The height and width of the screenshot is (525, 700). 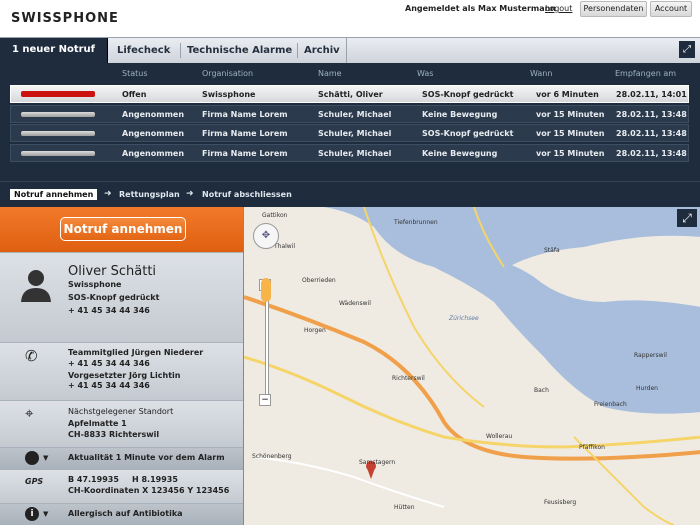 I want to click on street-view-pegman-icon, so click(x=266, y=290).